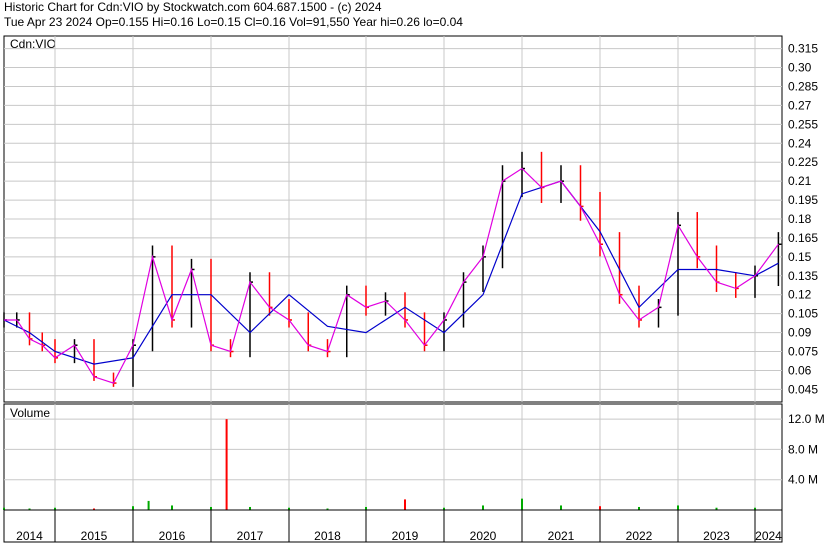  I want to click on x-tick-year: 2014, so click(29, 536).